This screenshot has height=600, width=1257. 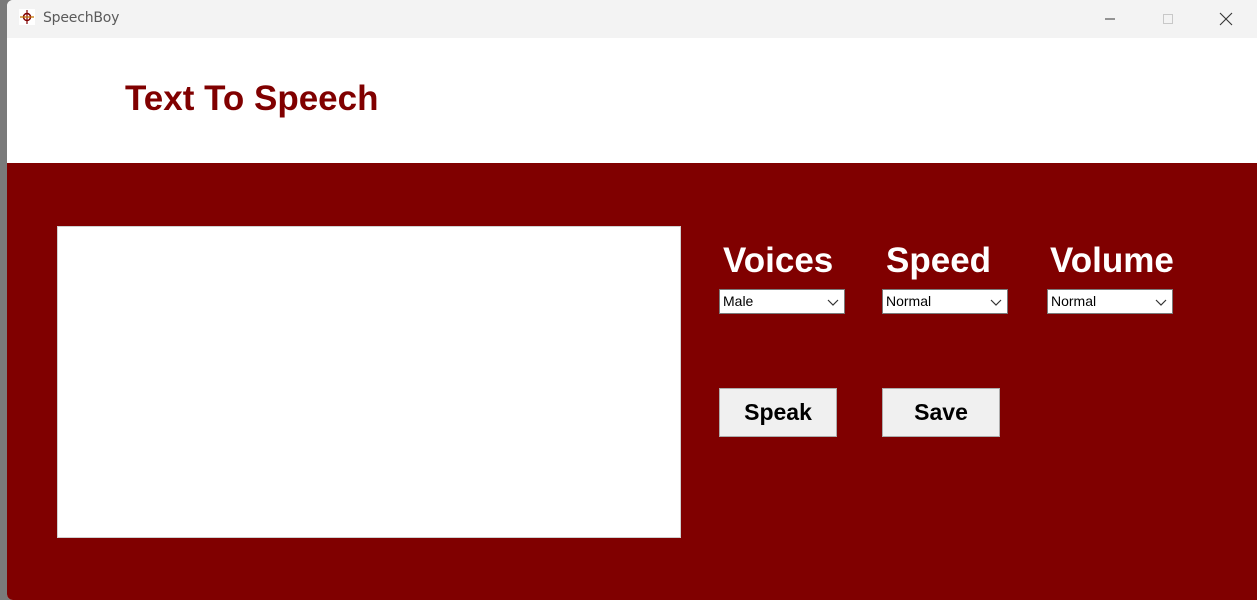 What do you see at coordinates (252, 98) in the screenshot?
I see `page-title: Text To Speech` at bounding box center [252, 98].